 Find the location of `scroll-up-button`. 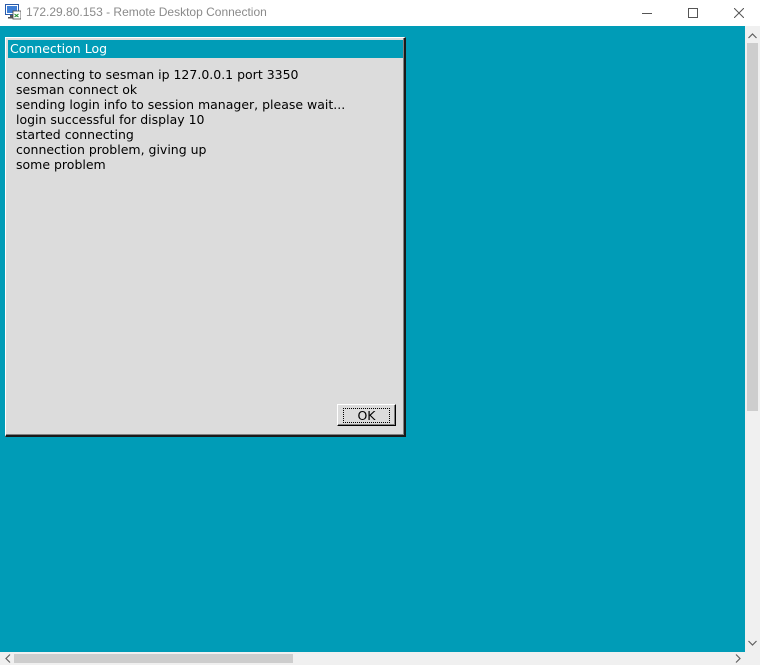

scroll-up-button is located at coordinates (752, 35).